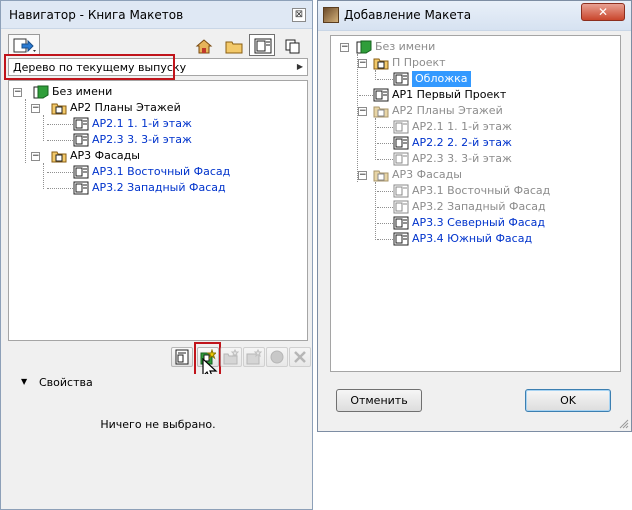 Image resolution: width=632 pixels, height=510 pixels. I want to click on new-subset-icon, so click(231, 357).